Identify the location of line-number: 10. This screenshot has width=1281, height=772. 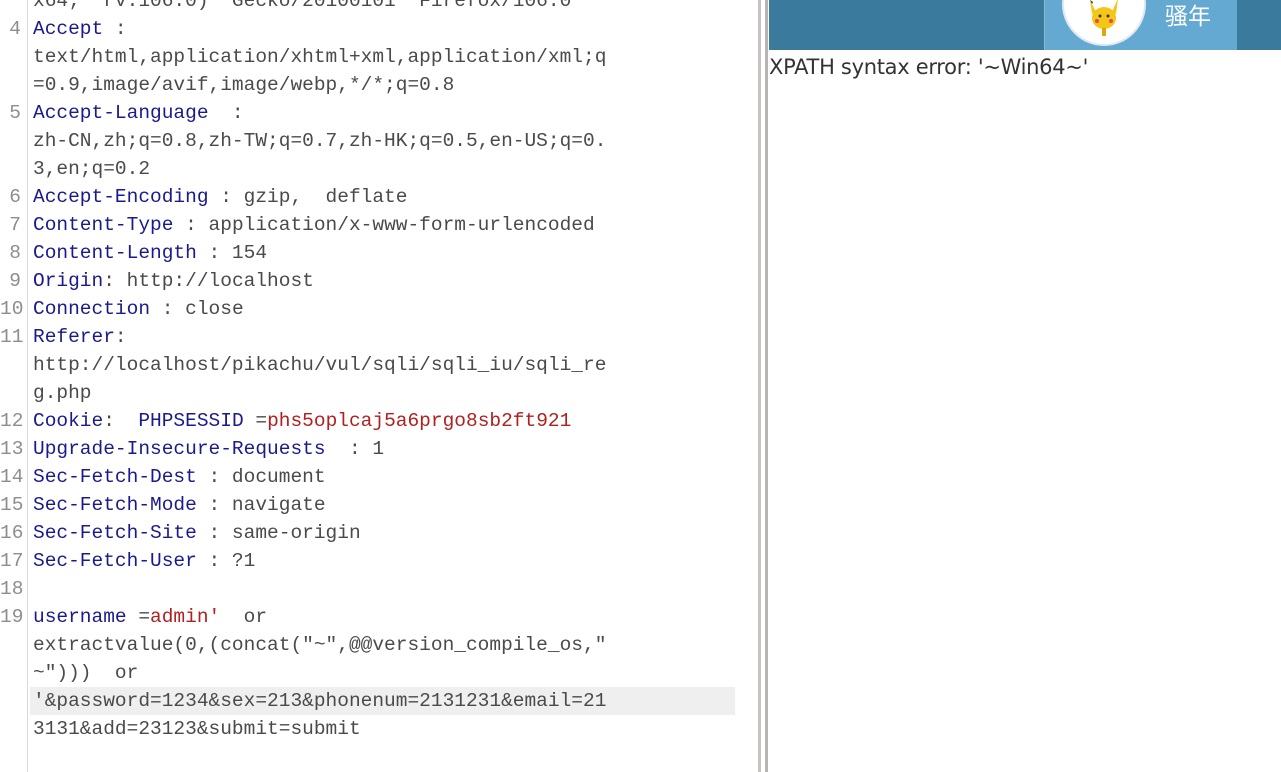
(12, 309).